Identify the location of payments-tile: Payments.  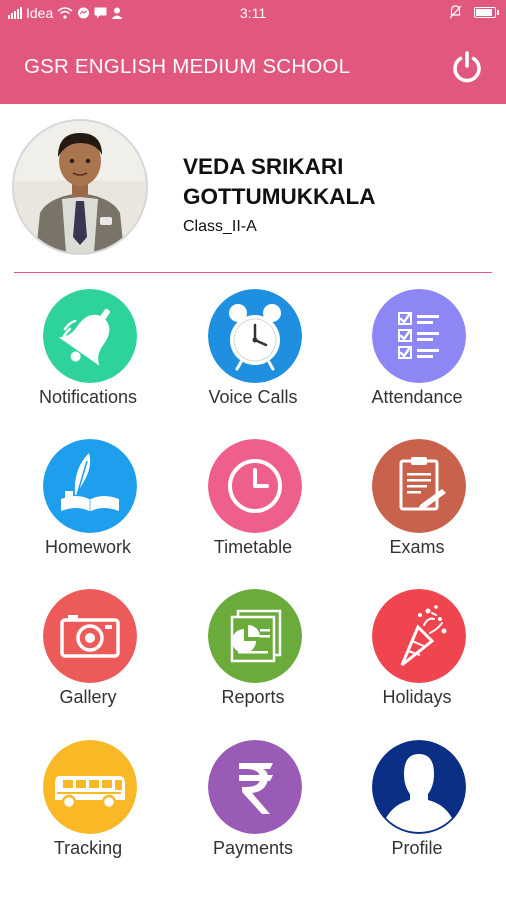
(253, 810).